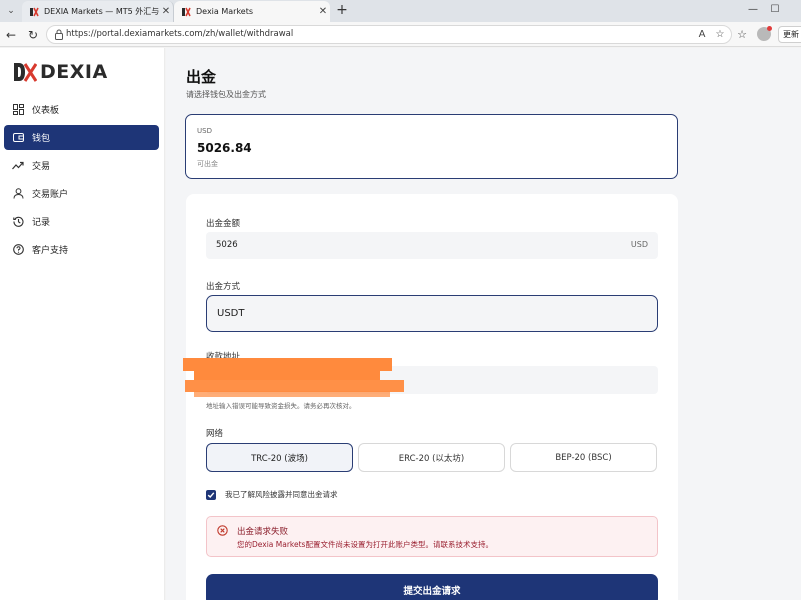 The image size is (801, 600). I want to click on sidebar-item-label: 交易账户, so click(50, 195).